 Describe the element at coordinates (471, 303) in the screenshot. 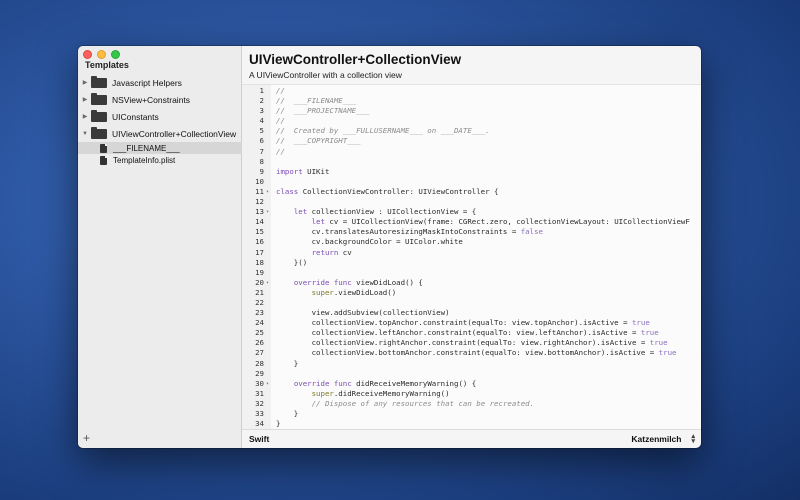

I see `code-line: 22` at that location.